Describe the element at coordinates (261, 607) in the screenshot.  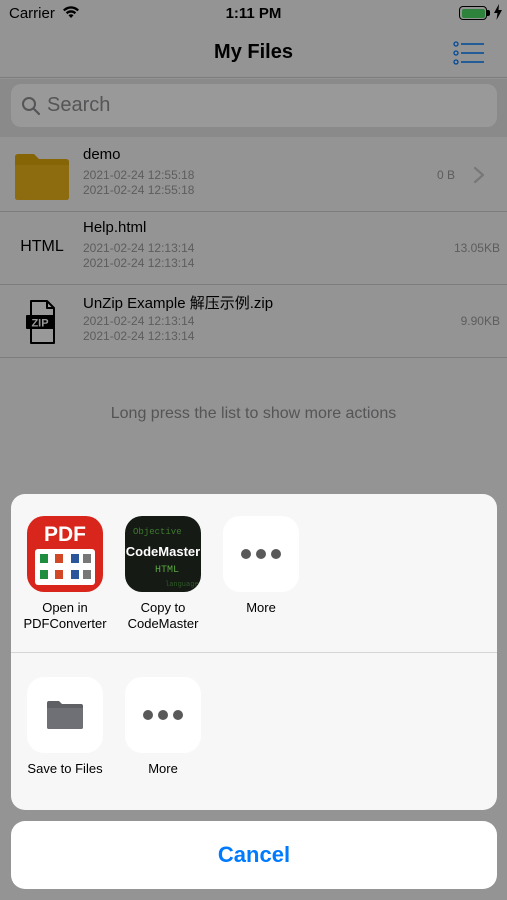
I see `share-app-more-label: More` at that location.